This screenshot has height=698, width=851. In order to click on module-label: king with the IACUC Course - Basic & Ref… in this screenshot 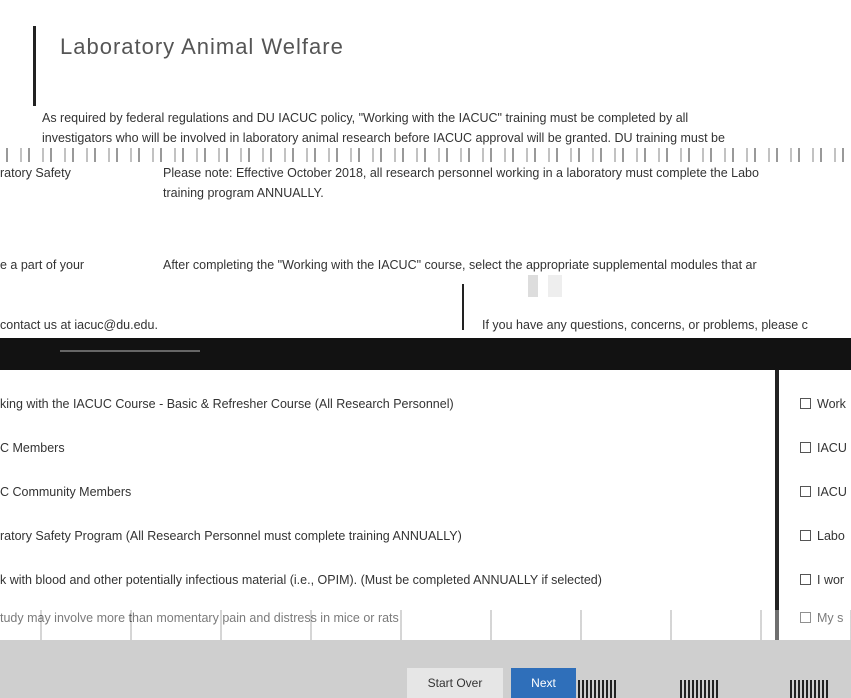, I will do `click(227, 404)`.